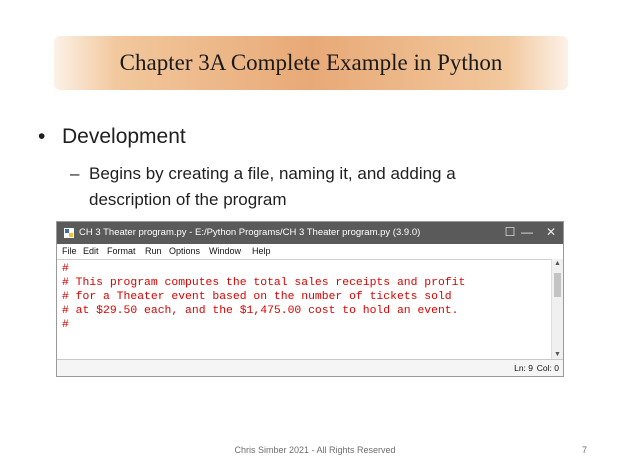 This screenshot has width=630, height=473. I want to click on scroll-down-arrow-icon: ▼, so click(557, 354).